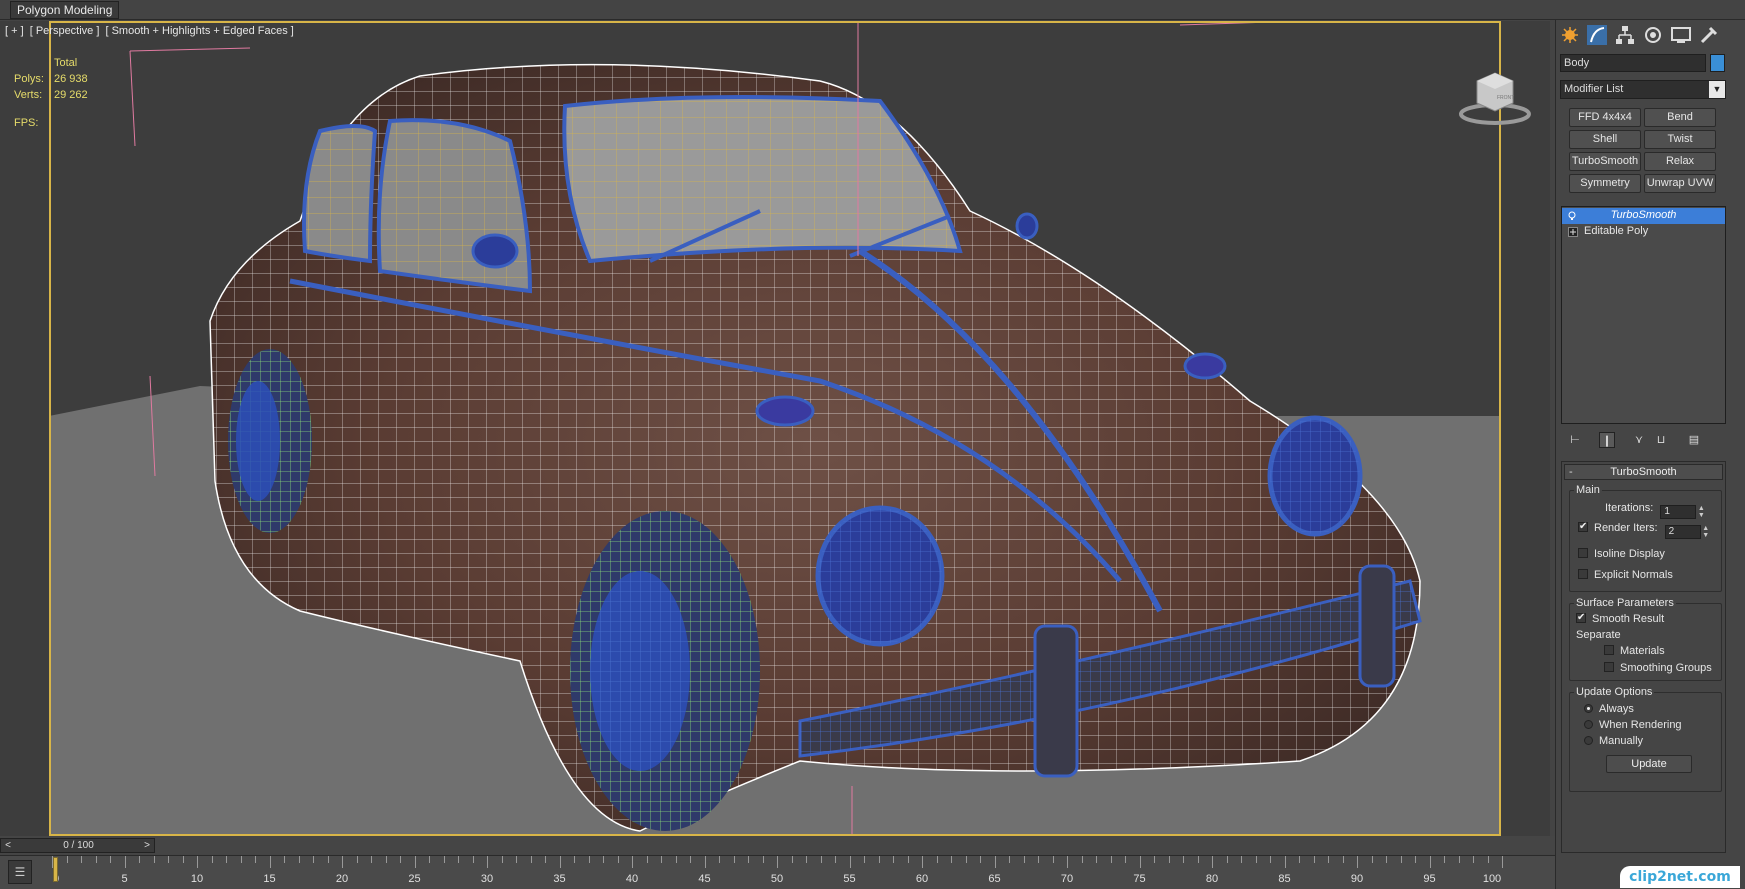 The image size is (1745, 889). I want to click on when-rendering-radio, so click(1588, 724).